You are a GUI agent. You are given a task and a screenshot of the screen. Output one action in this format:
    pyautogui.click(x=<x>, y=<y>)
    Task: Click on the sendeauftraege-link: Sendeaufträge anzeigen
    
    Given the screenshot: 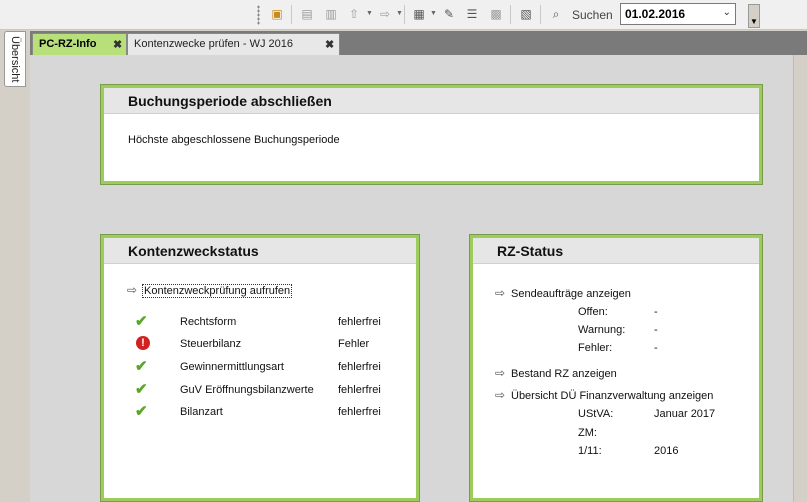 What is the action you would take?
    pyautogui.click(x=571, y=294)
    